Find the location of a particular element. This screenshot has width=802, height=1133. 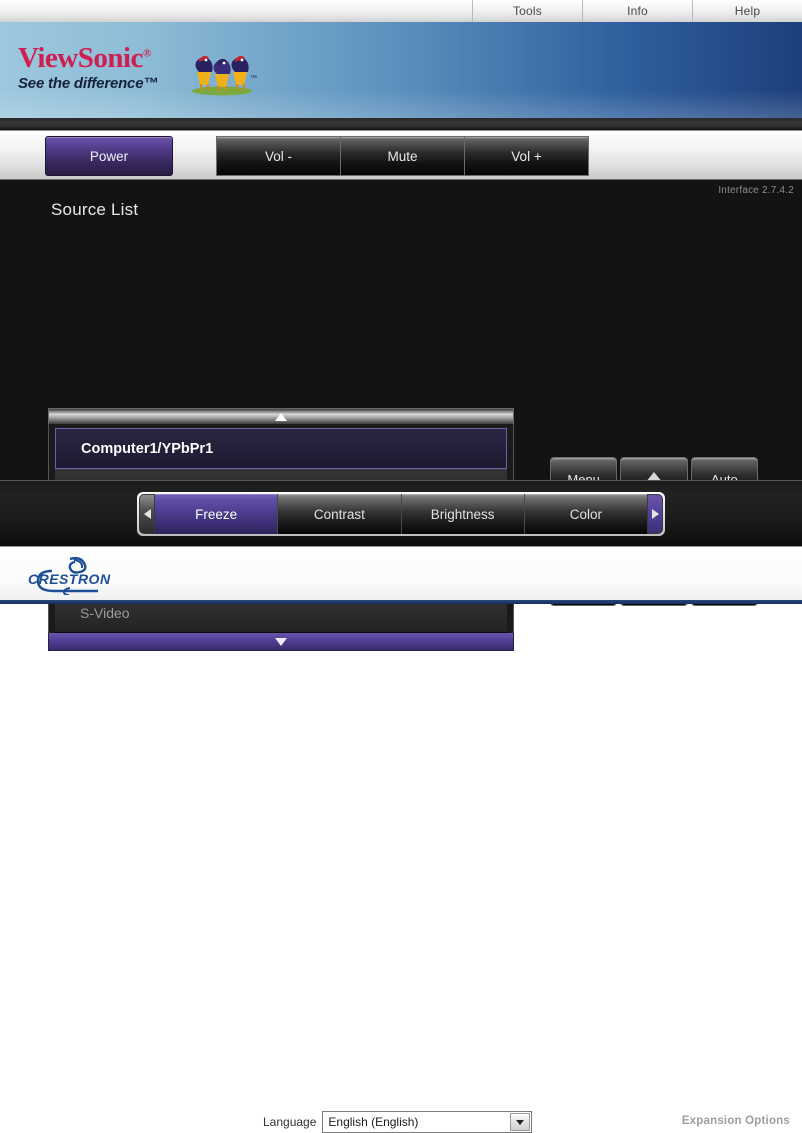

top-menu-bar: Tools Info Help is located at coordinates (401, 11).